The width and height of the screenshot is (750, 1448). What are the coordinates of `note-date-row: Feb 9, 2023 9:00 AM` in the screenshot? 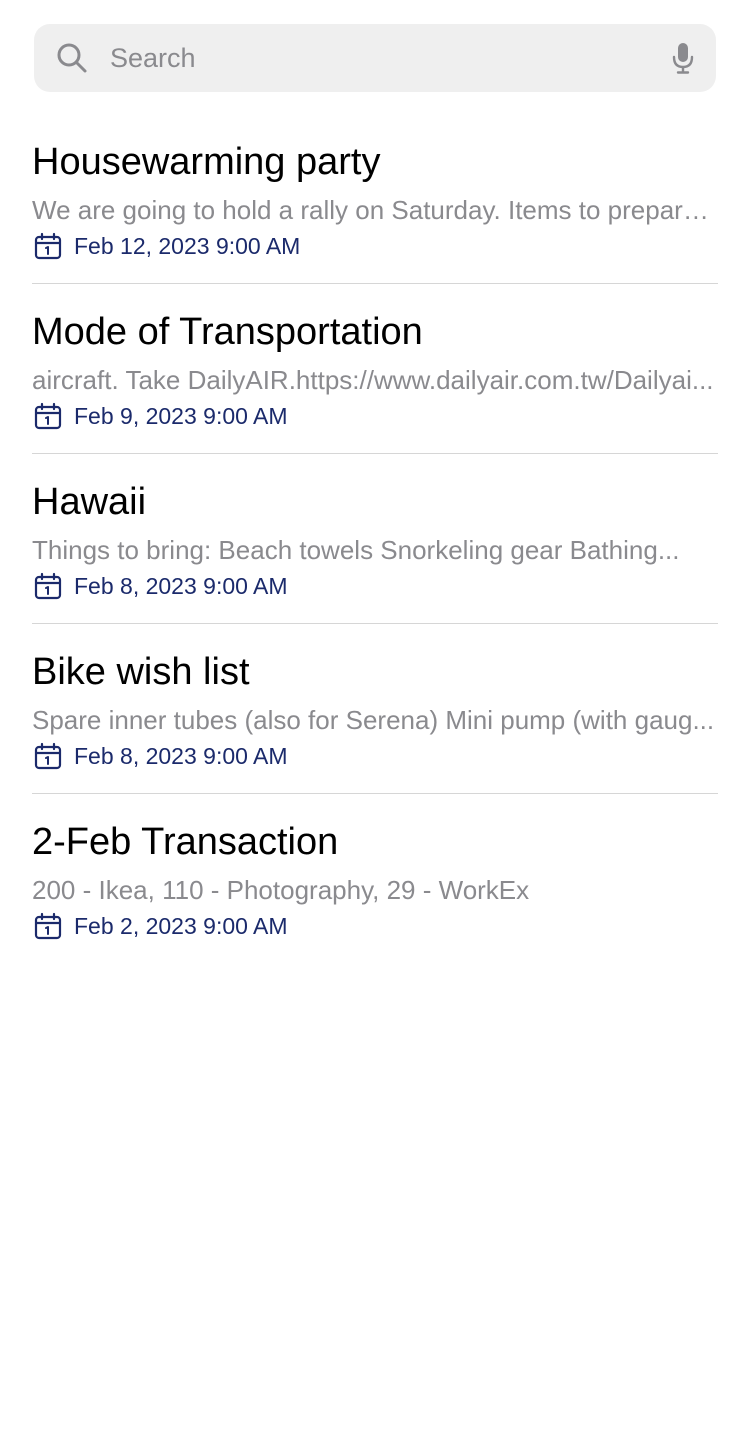 It's located at (160, 416).